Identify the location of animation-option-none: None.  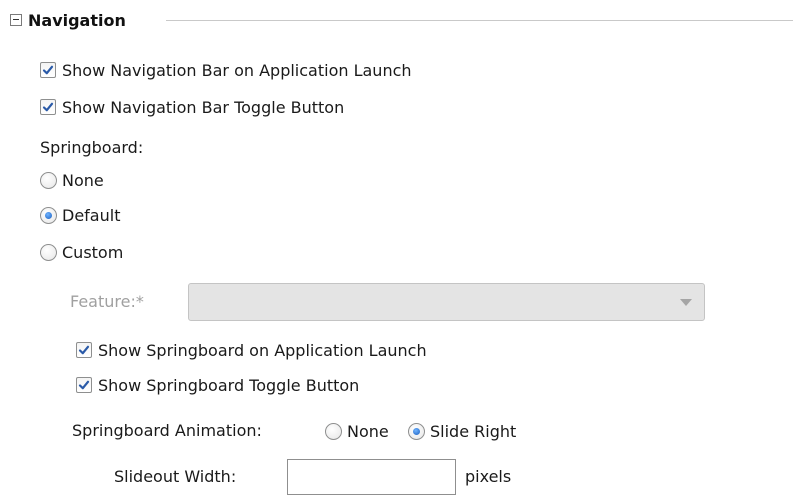
(357, 431).